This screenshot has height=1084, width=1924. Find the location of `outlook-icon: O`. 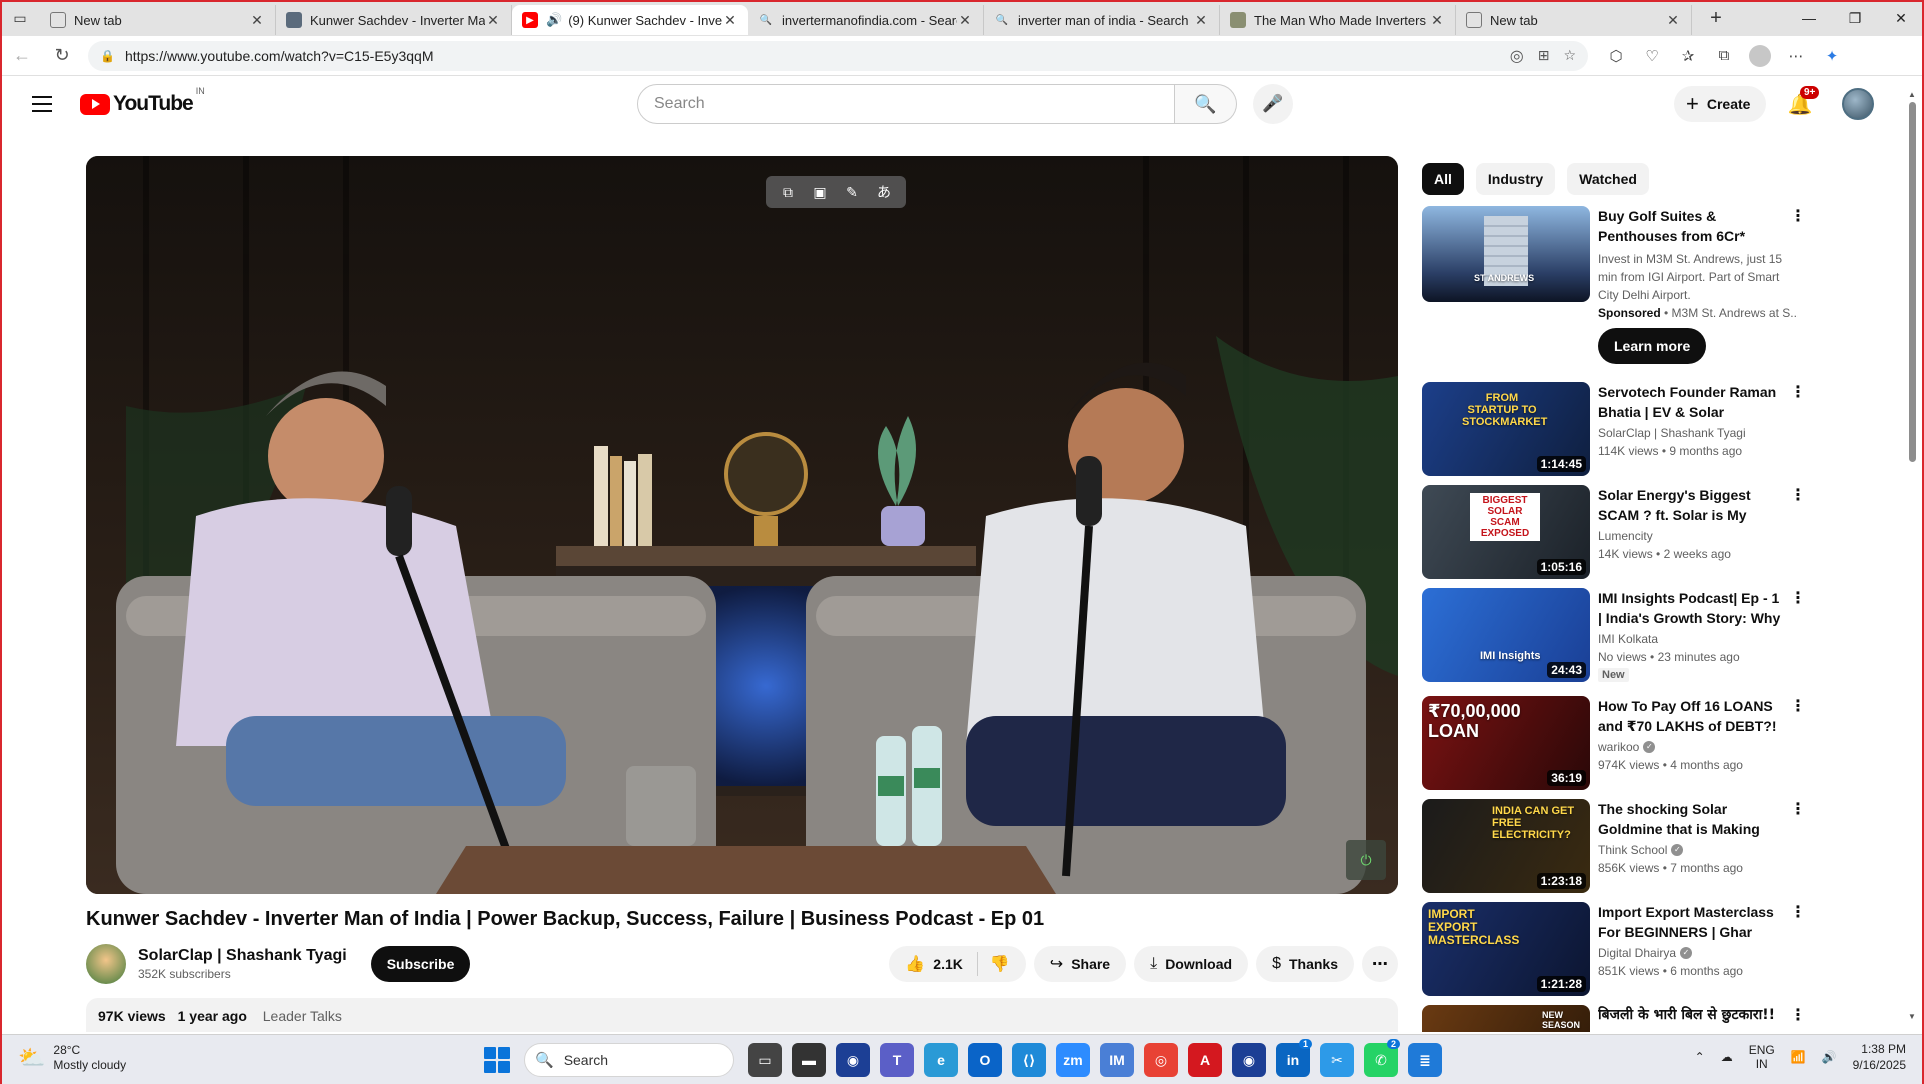

outlook-icon: O is located at coordinates (985, 1060).